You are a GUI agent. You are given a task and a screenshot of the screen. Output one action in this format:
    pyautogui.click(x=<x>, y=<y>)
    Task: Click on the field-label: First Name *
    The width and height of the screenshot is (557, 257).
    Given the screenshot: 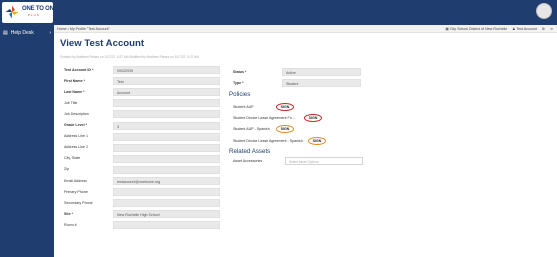 What is the action you would take?
    pyautogui.click(x=74, y=80)
    